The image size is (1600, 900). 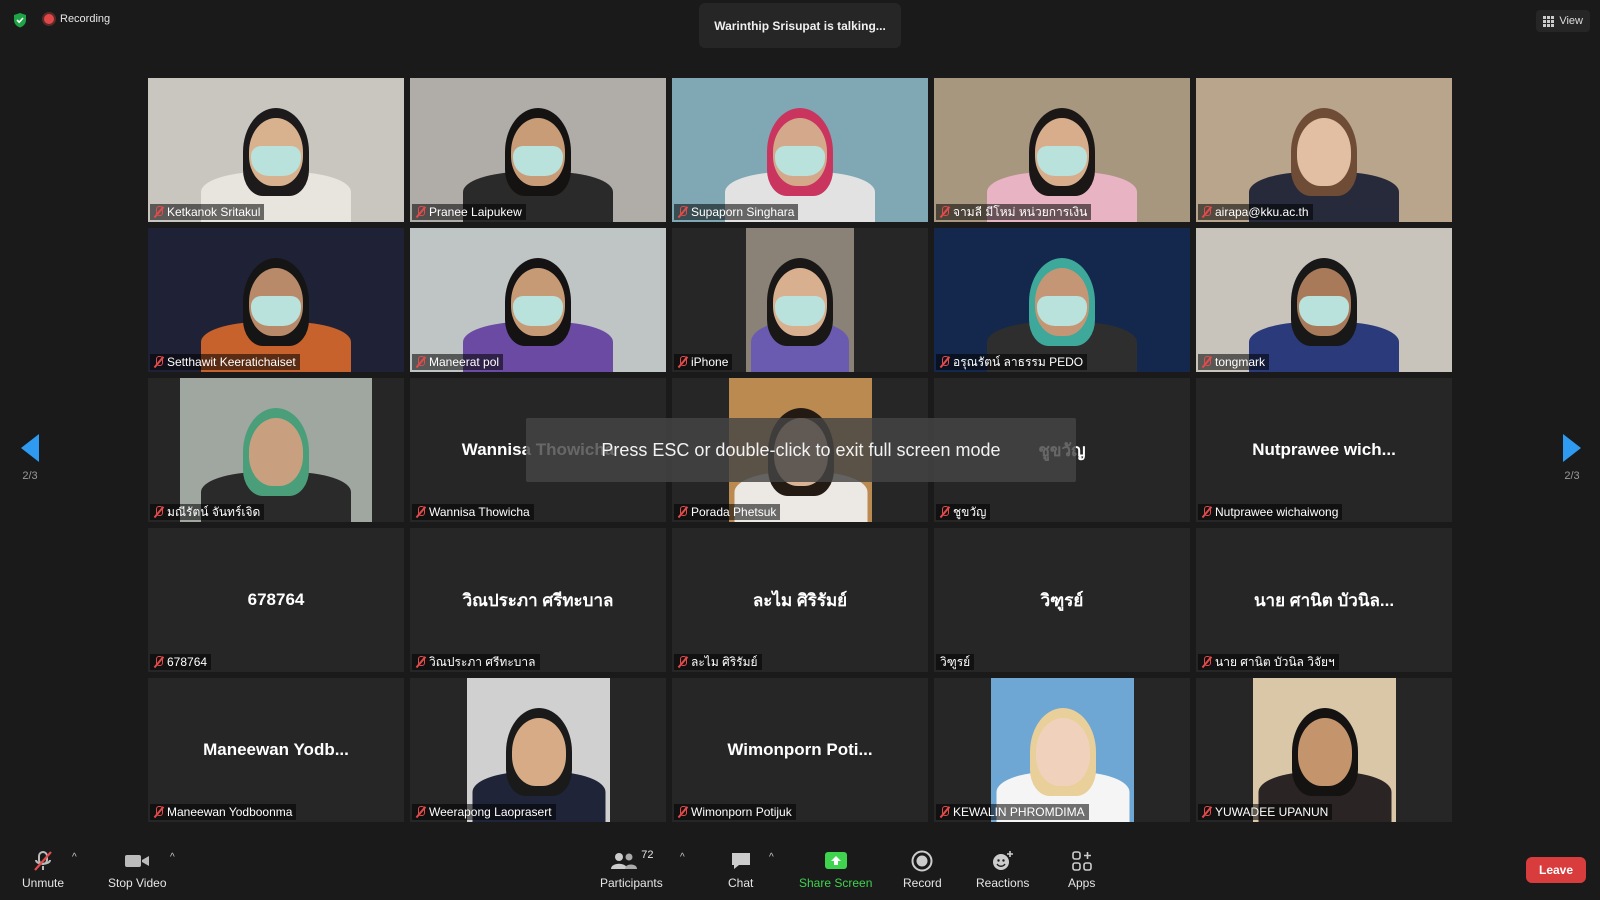 What do you see at coordinates (1572, 458) in the screenshot?
I see `next-page-button: 2/3` at bounding box center [1572, 458].